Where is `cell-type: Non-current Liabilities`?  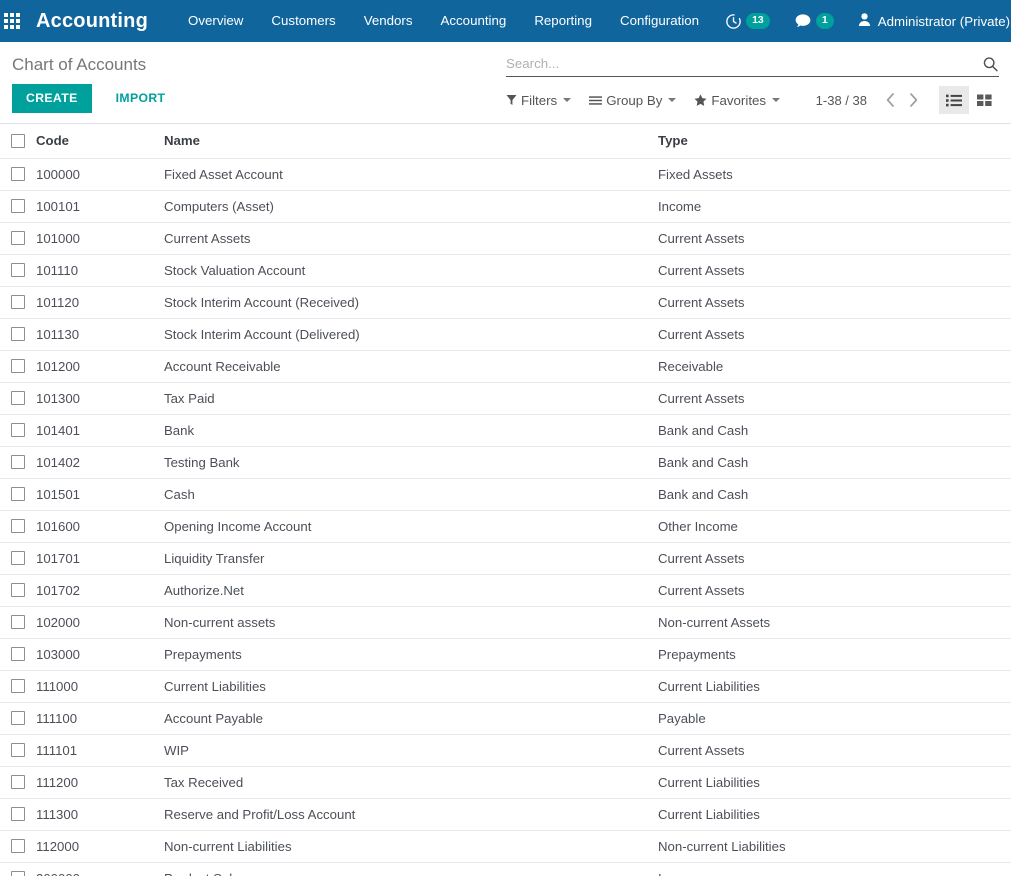 cell-type: Non-current Liabilities is located at coordinates (834, 846).